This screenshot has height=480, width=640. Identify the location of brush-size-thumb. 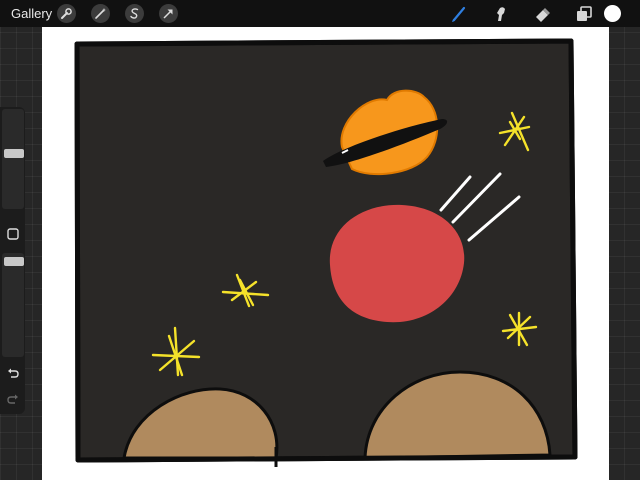
(14, 153).